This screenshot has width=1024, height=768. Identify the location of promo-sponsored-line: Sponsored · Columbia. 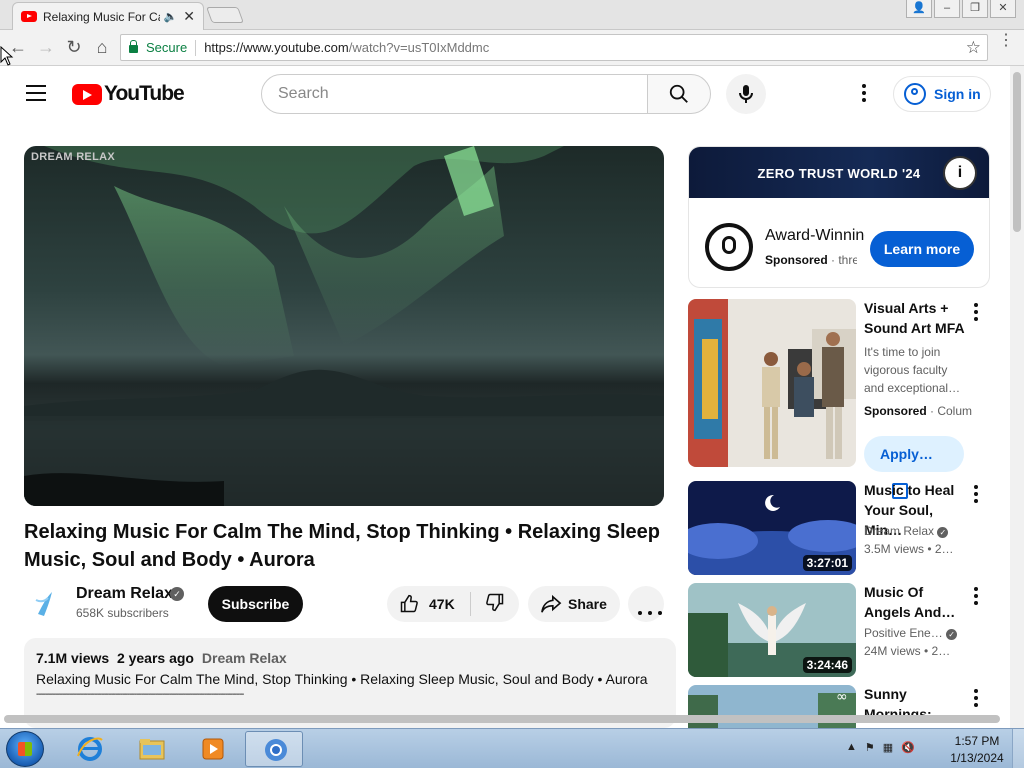
(918, 411).